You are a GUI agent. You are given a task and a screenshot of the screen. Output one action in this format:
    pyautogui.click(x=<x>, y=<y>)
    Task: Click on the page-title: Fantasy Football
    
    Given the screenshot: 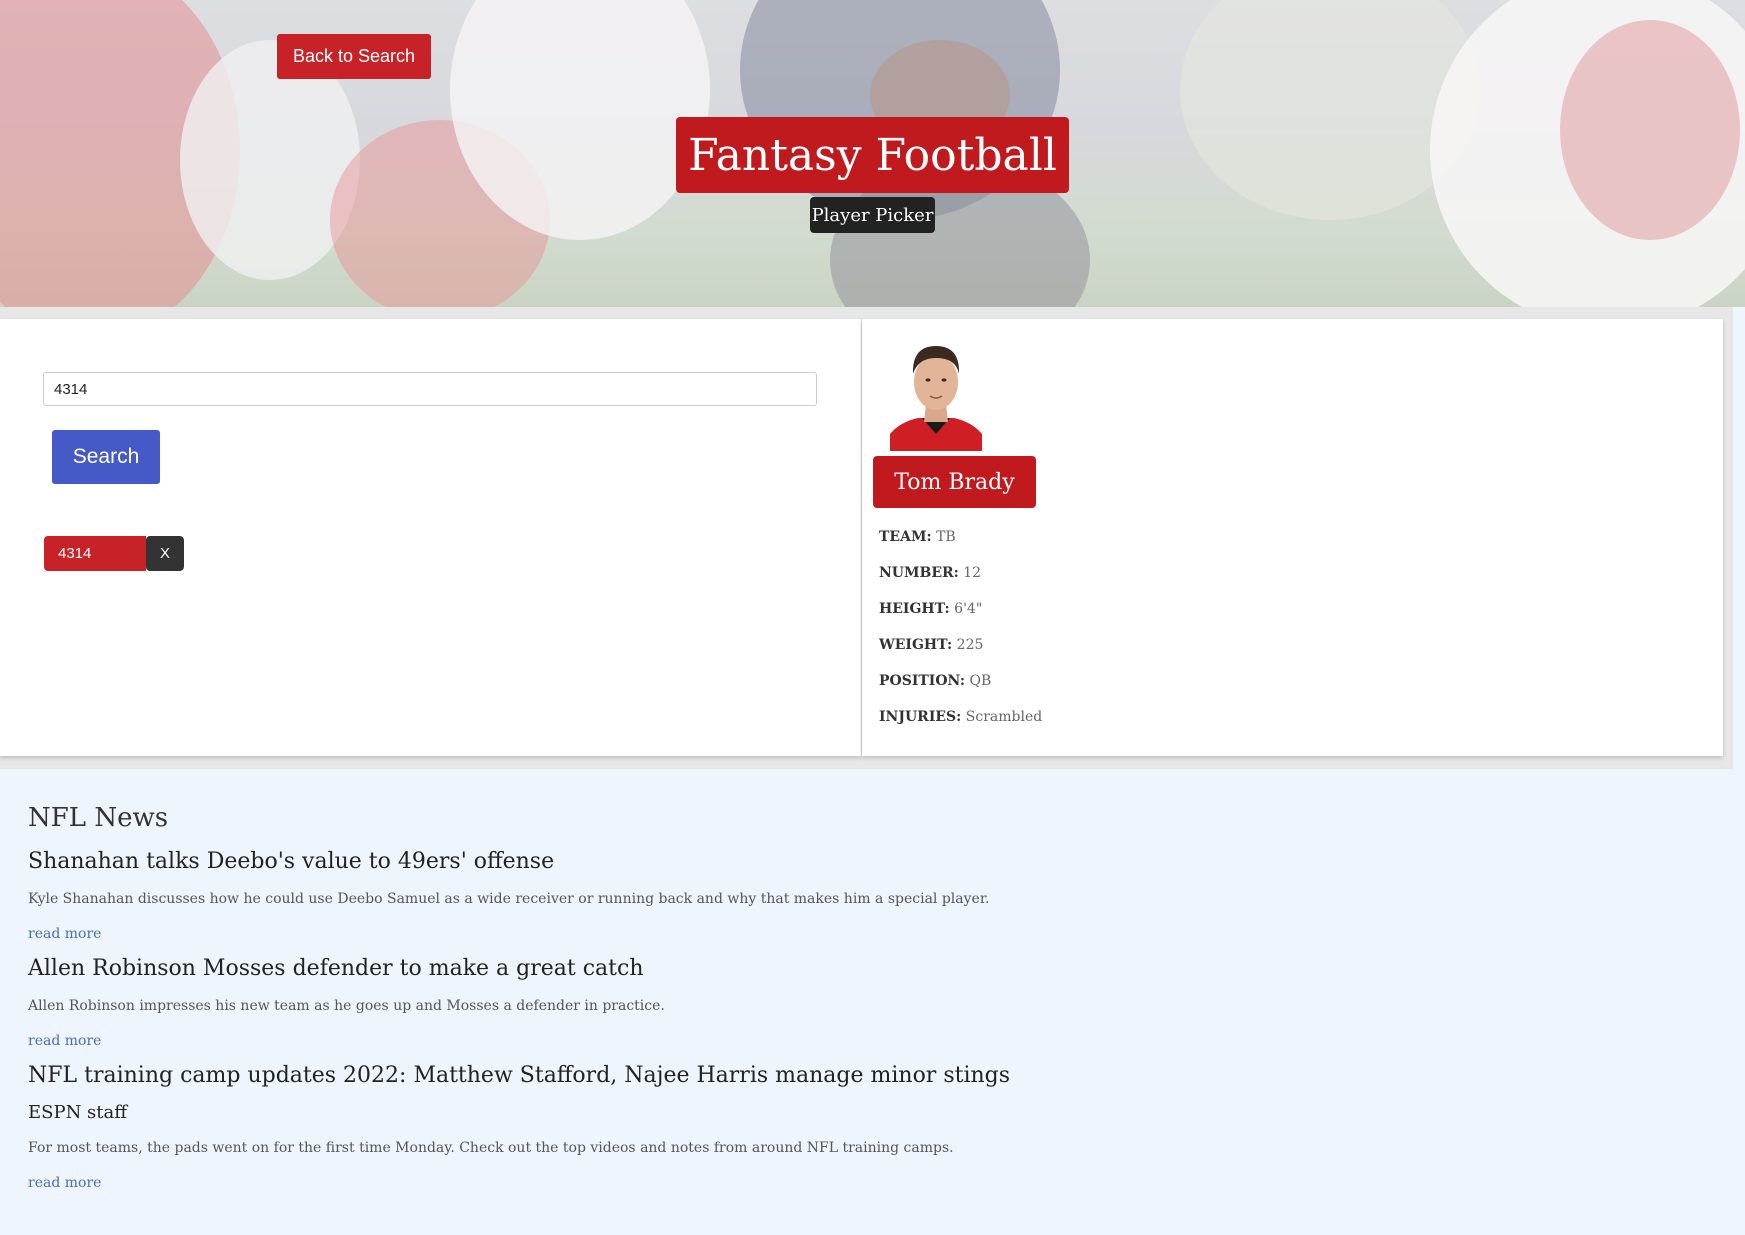 What is the action you would take?
    pyautogui.click(x=872, y=155)
    